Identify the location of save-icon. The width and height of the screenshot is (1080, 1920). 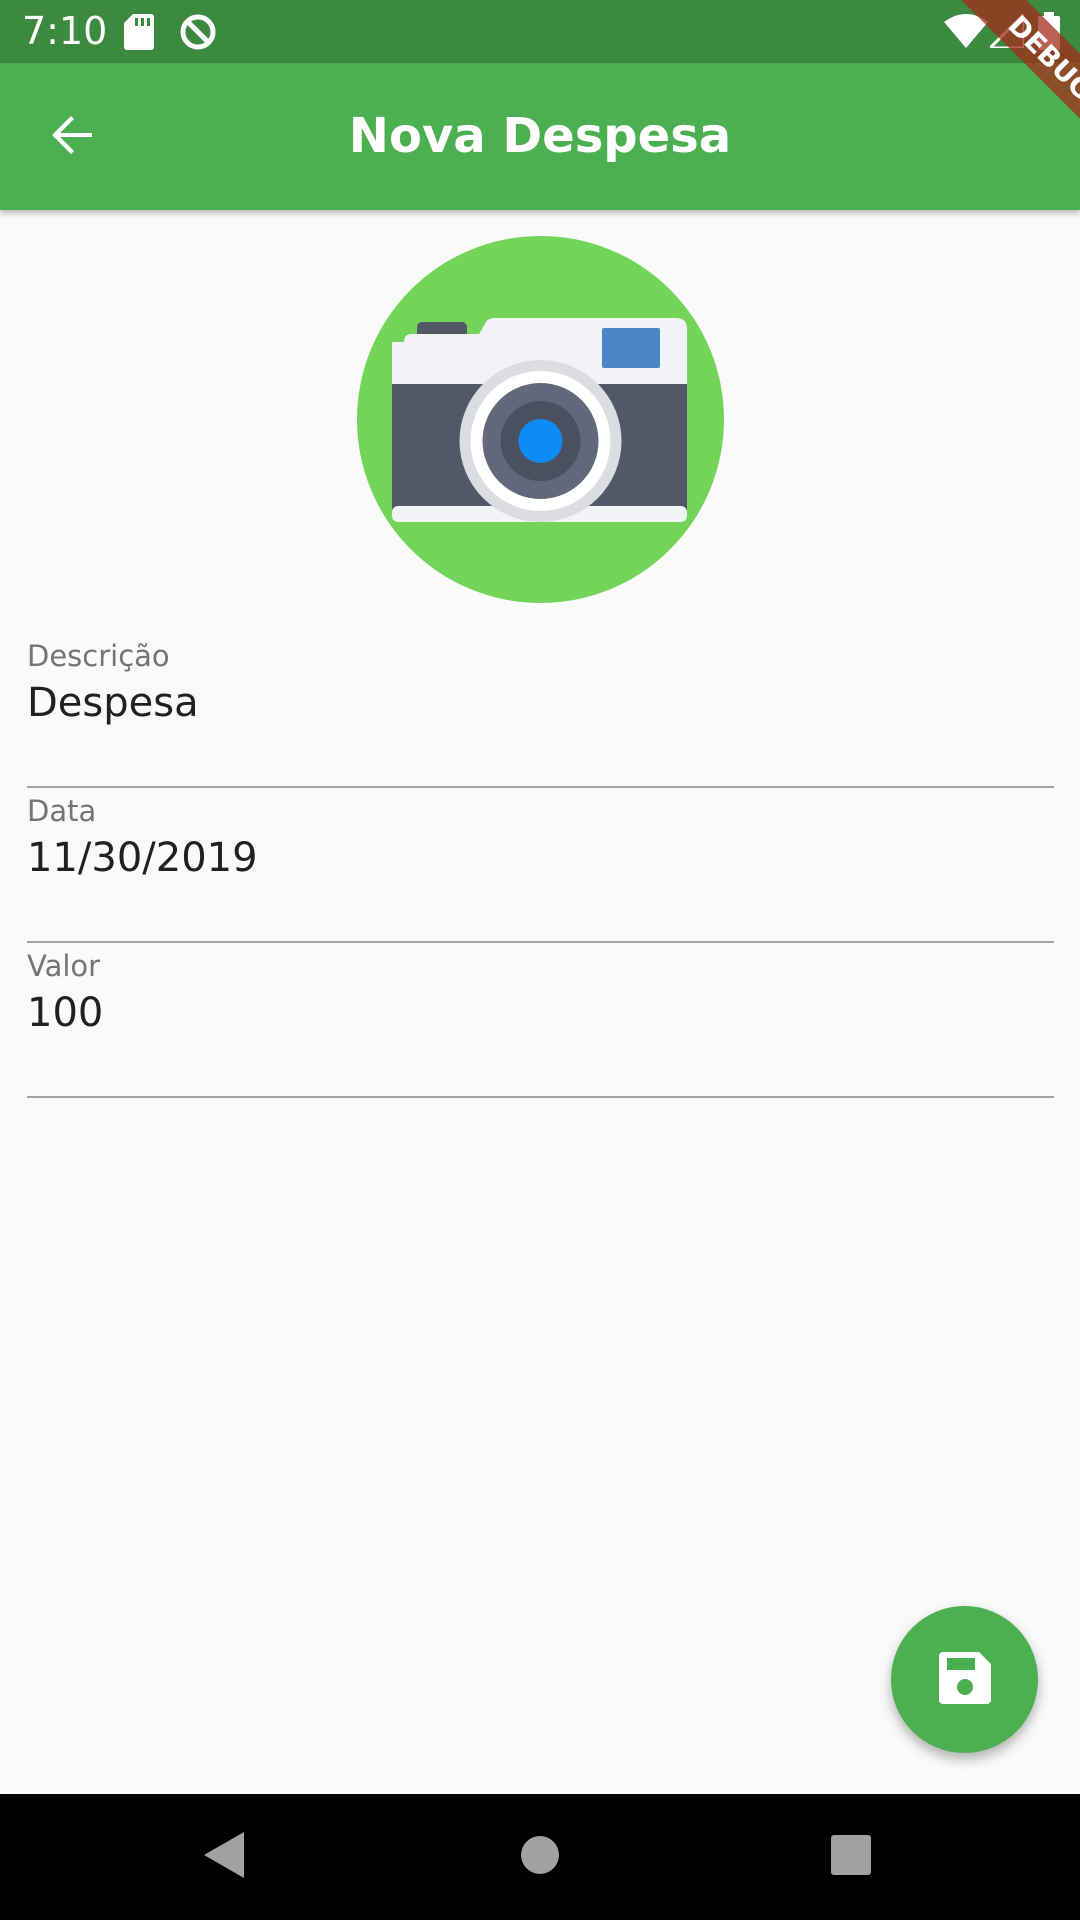
(964, 1679).